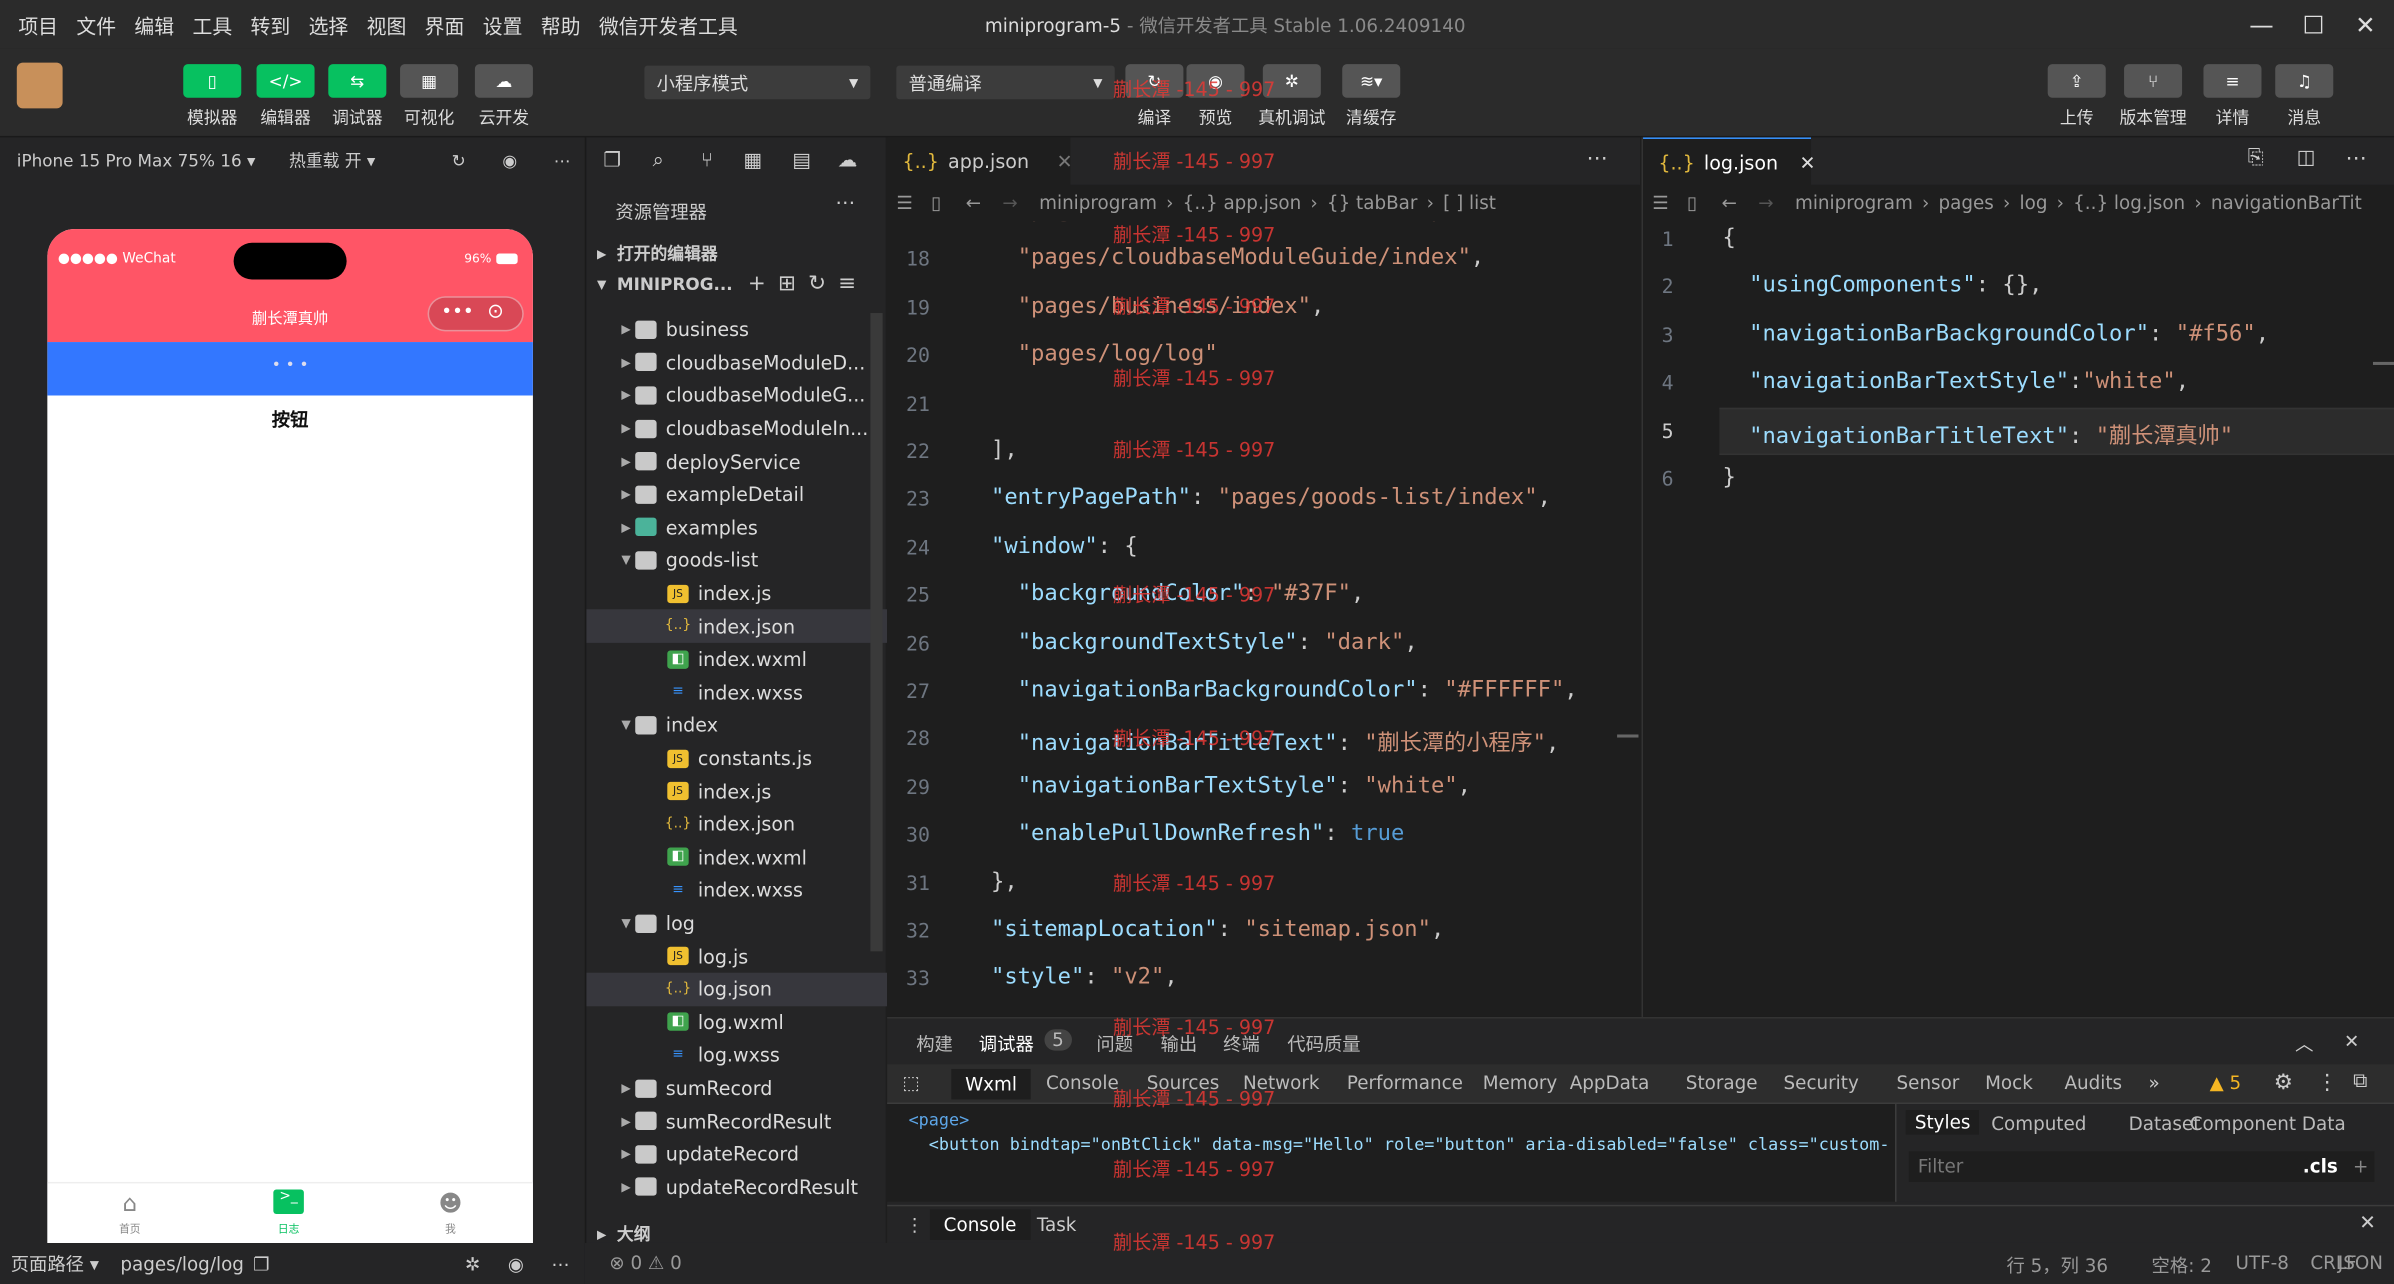  Describe the element at coordinates (1928, 1082) in the screenshot. I see `devtools-tab: Sensor` at that location.